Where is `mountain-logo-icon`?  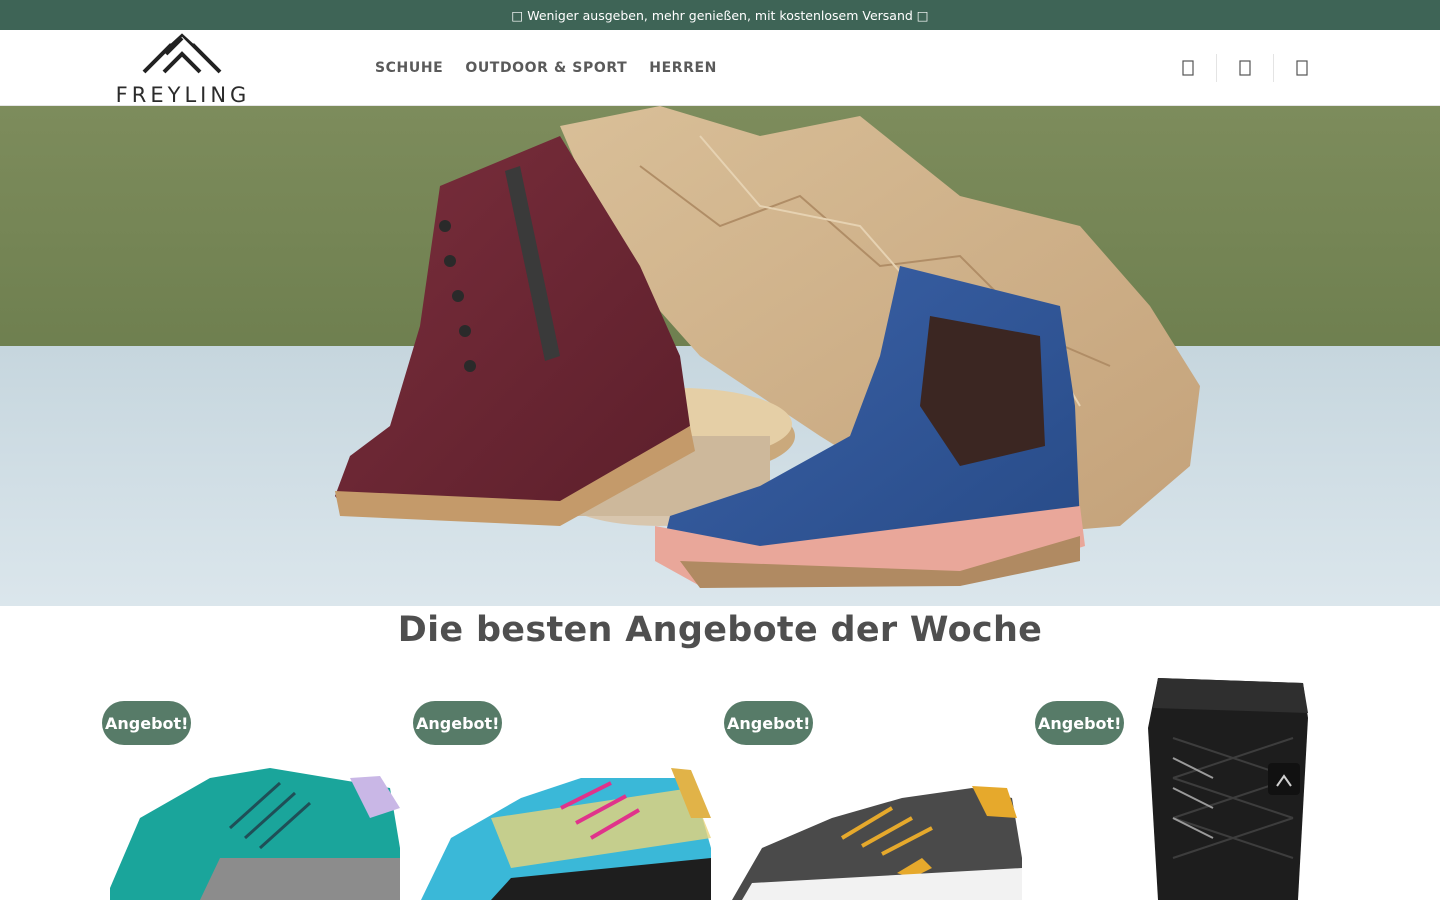 mountain-logo-icon is located at coordinates (182, 52).